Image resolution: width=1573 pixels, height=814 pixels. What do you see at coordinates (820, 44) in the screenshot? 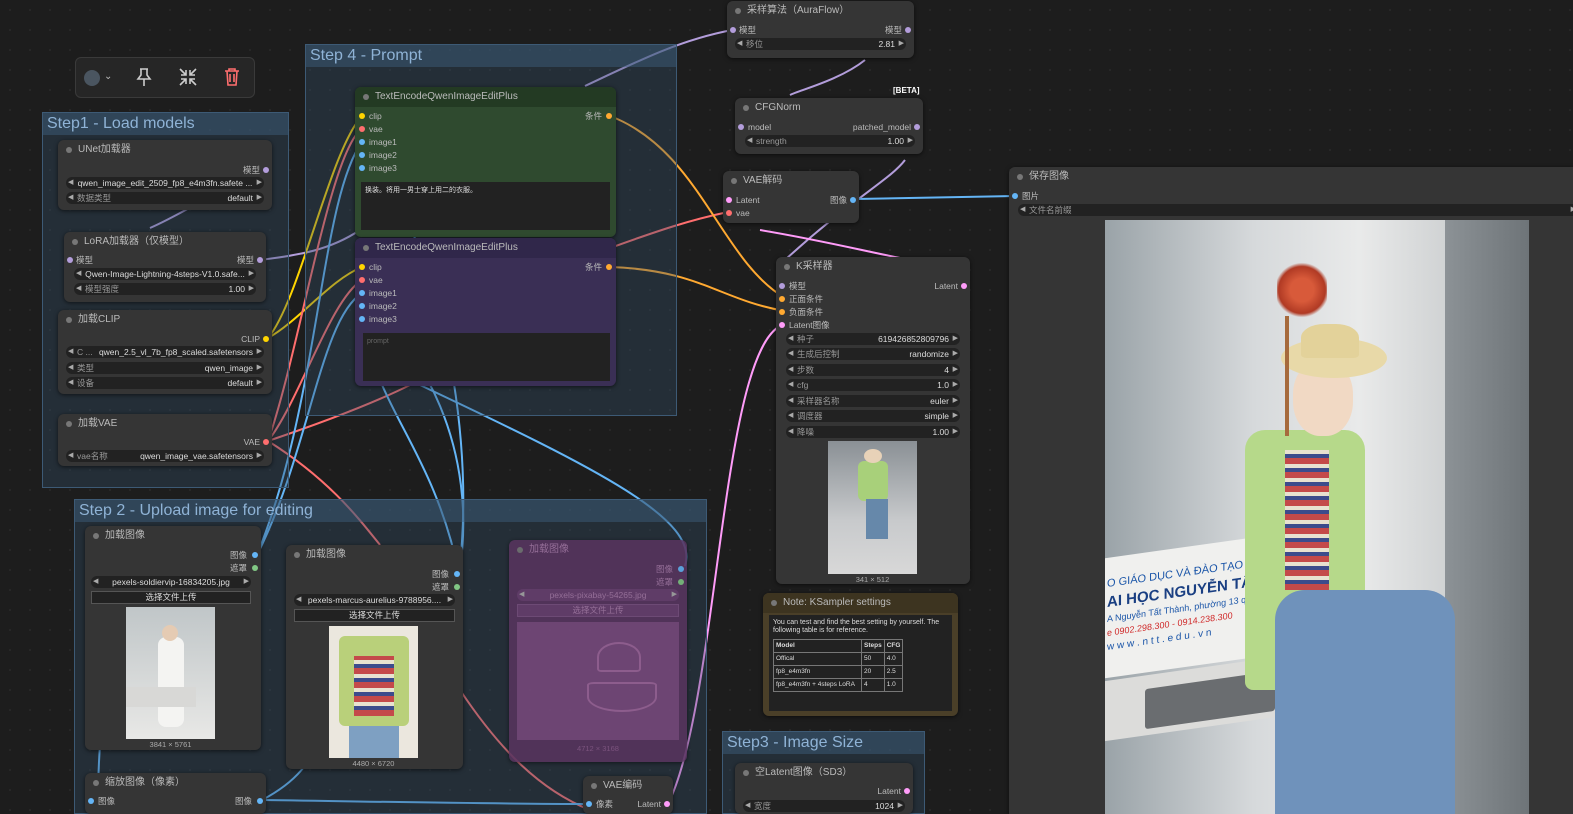
I see `shift-input: 移位2.81` at bounding box center [820, 44].